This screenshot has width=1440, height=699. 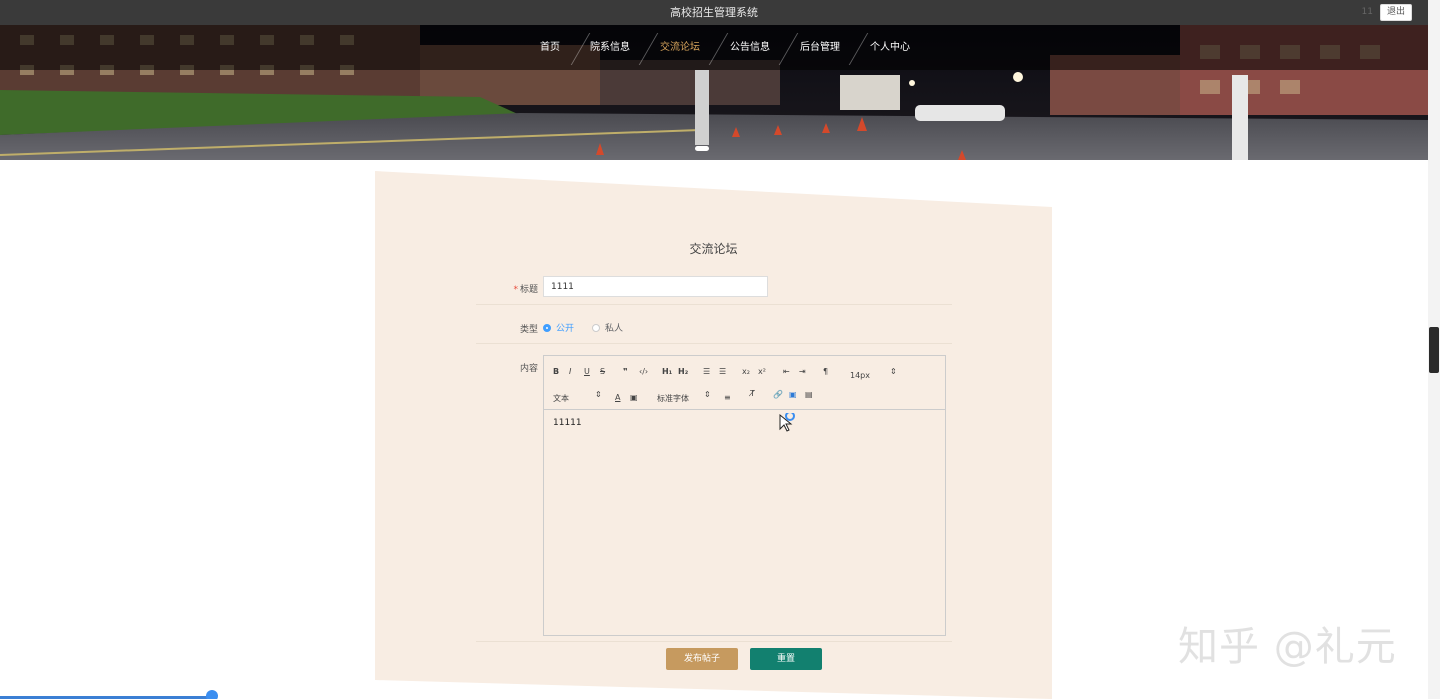 I want to click on clear-format-icon: T̸, so click(x=752, y=394).